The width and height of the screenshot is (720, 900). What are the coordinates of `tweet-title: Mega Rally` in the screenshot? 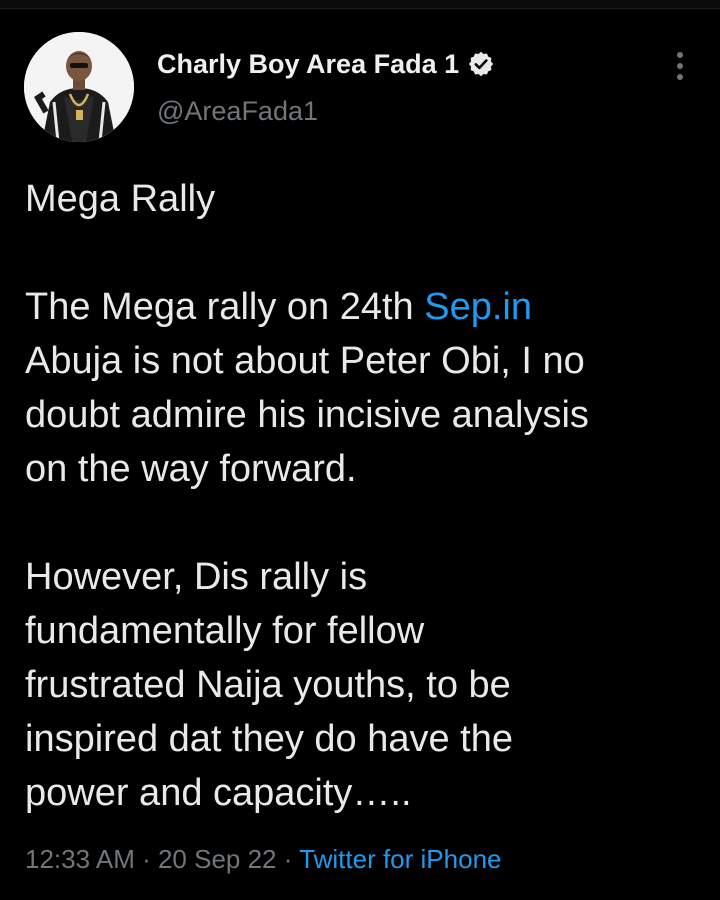 It's located at (120, 199).